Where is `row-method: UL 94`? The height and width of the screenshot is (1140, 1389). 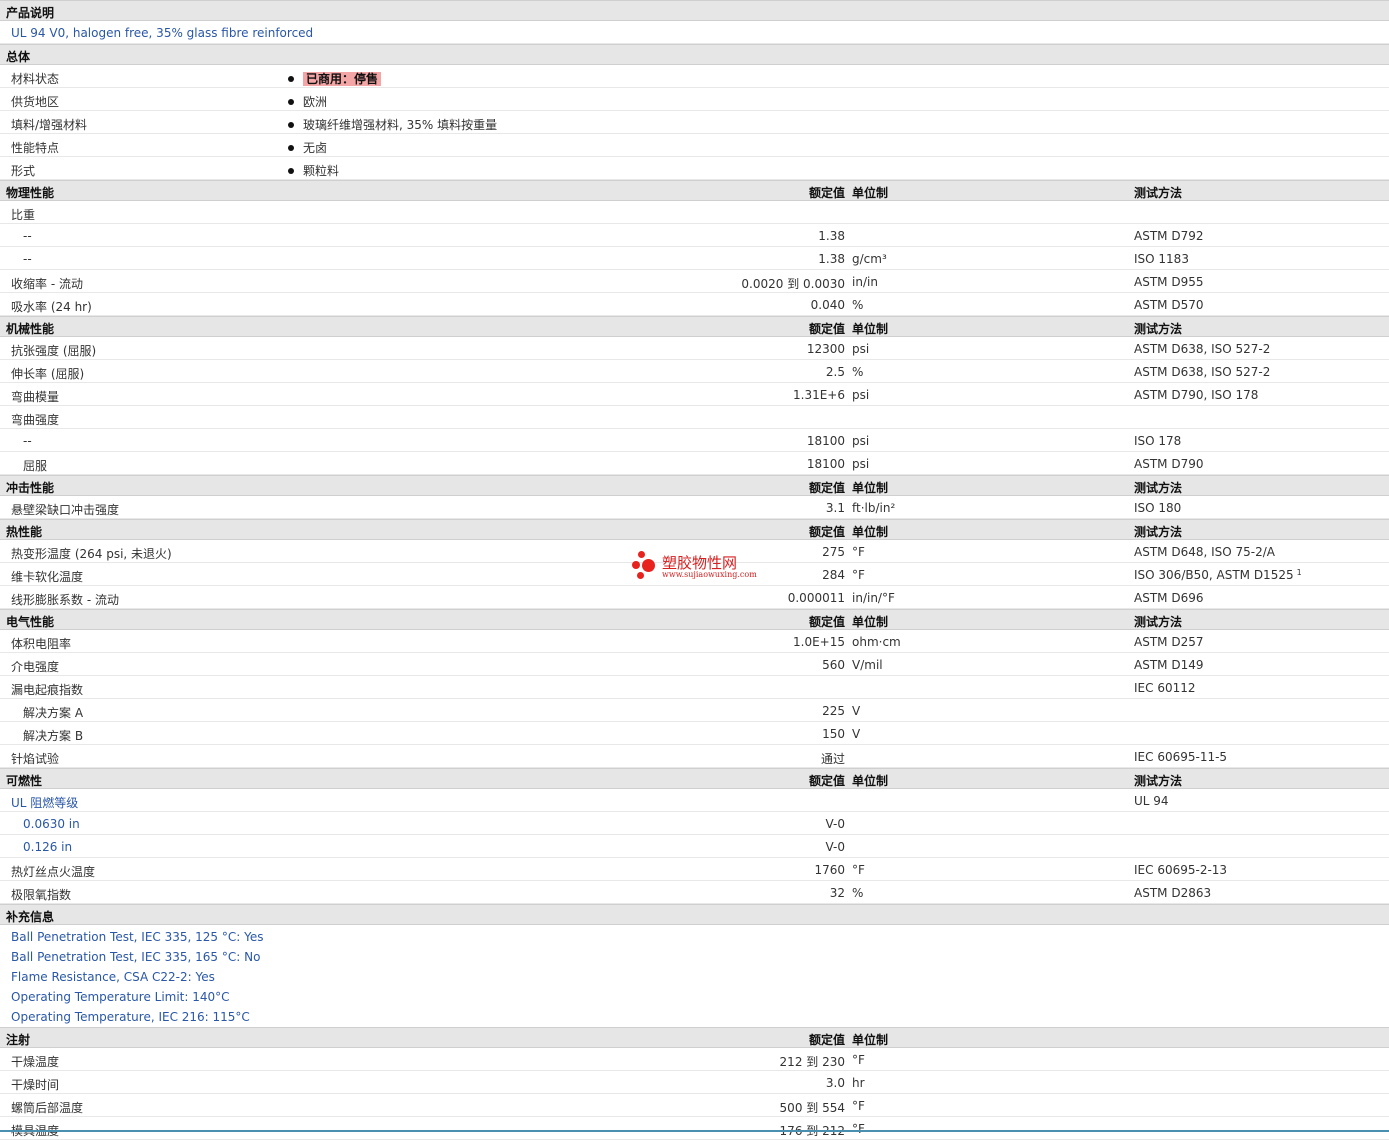
row-method: UL 94 is located at coordinates (1151, 801).